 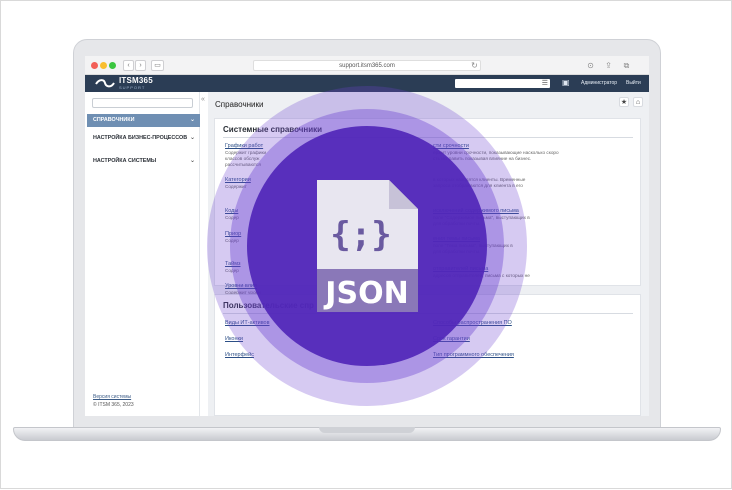 What do you see at coordinates (476, 211) in the screenshot?
I see `directory-link: исключений содержимого письма` at bounding box center [476, 211].